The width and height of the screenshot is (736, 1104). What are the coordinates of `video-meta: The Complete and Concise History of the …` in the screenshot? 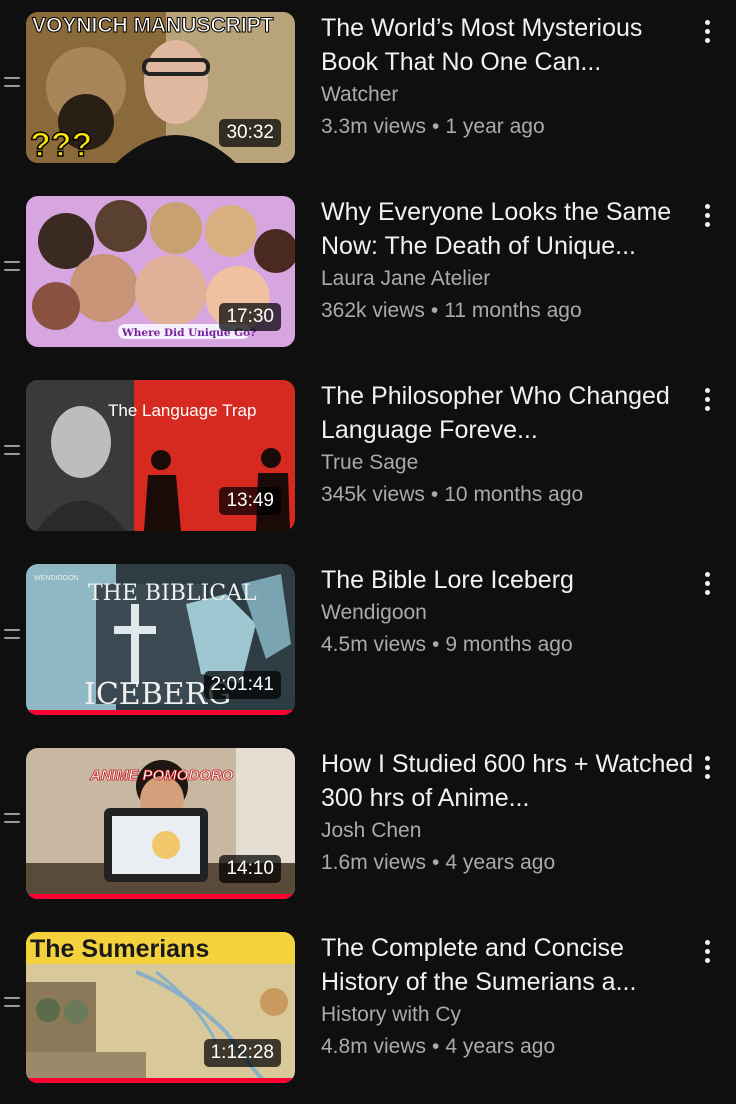 It's located at (511, 997).